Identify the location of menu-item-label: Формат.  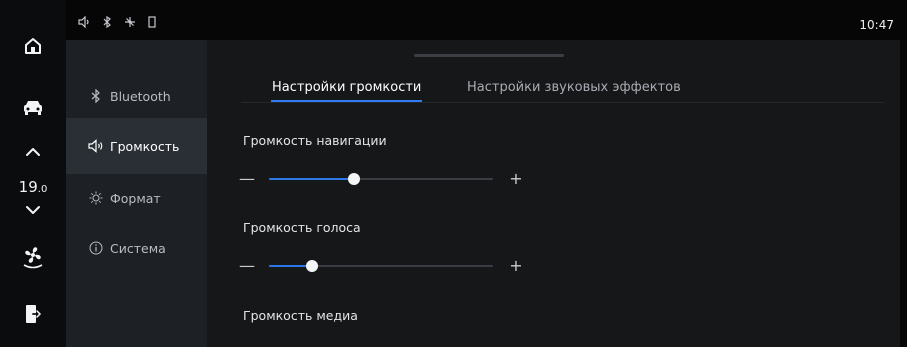
(135, 198).